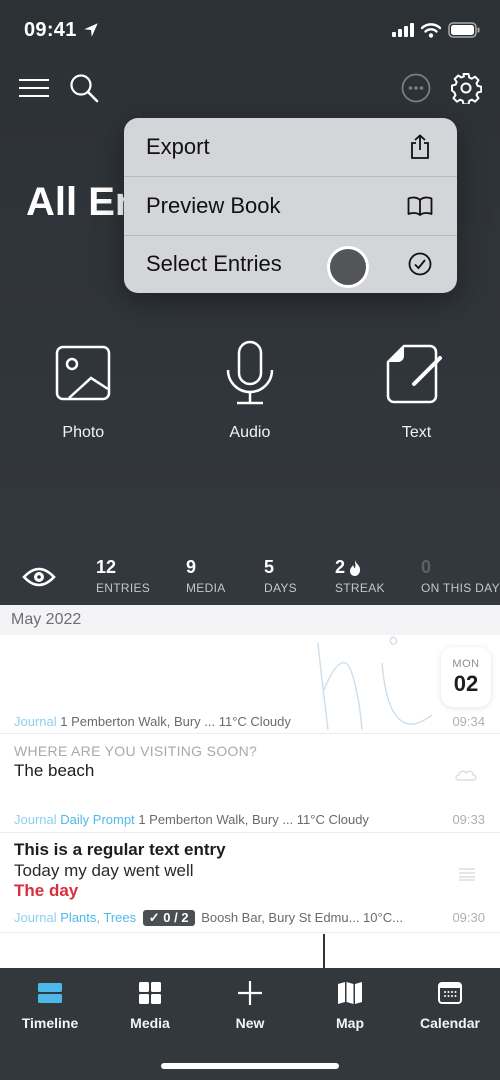 The width and height of the screenshot is (500, 1080). Describe the element at coordinates (50, 1023) in the screenshot. I see `tab-timeline-label: Timeline` at that location.